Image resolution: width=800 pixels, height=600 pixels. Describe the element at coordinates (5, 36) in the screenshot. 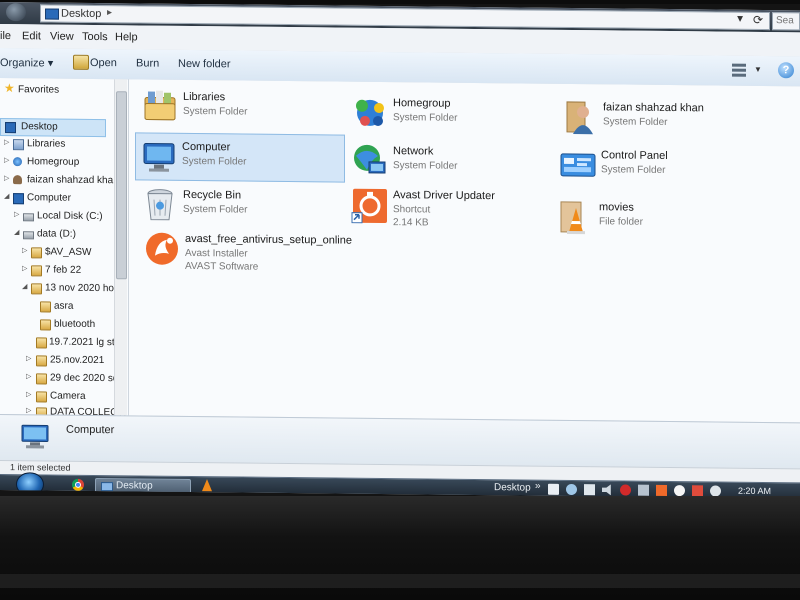

I see `menu-file: ile` at that location.